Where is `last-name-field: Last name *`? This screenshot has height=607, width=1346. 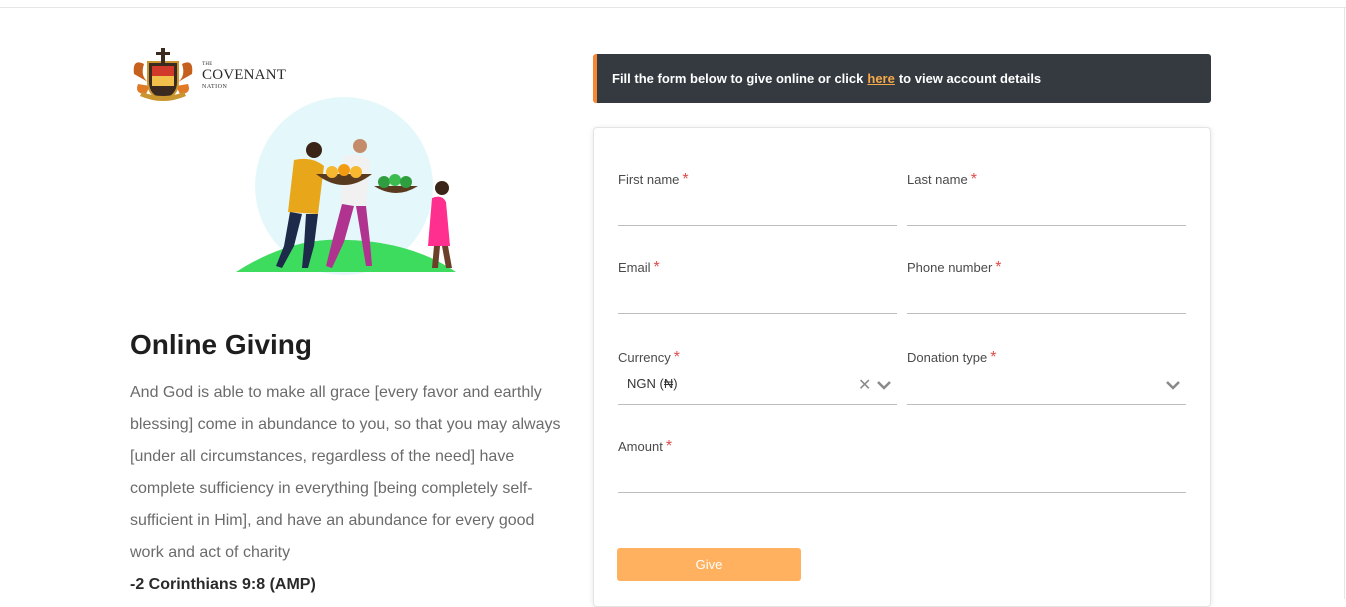
last-name-field: Last name * is located at coordinates (1046, 199).